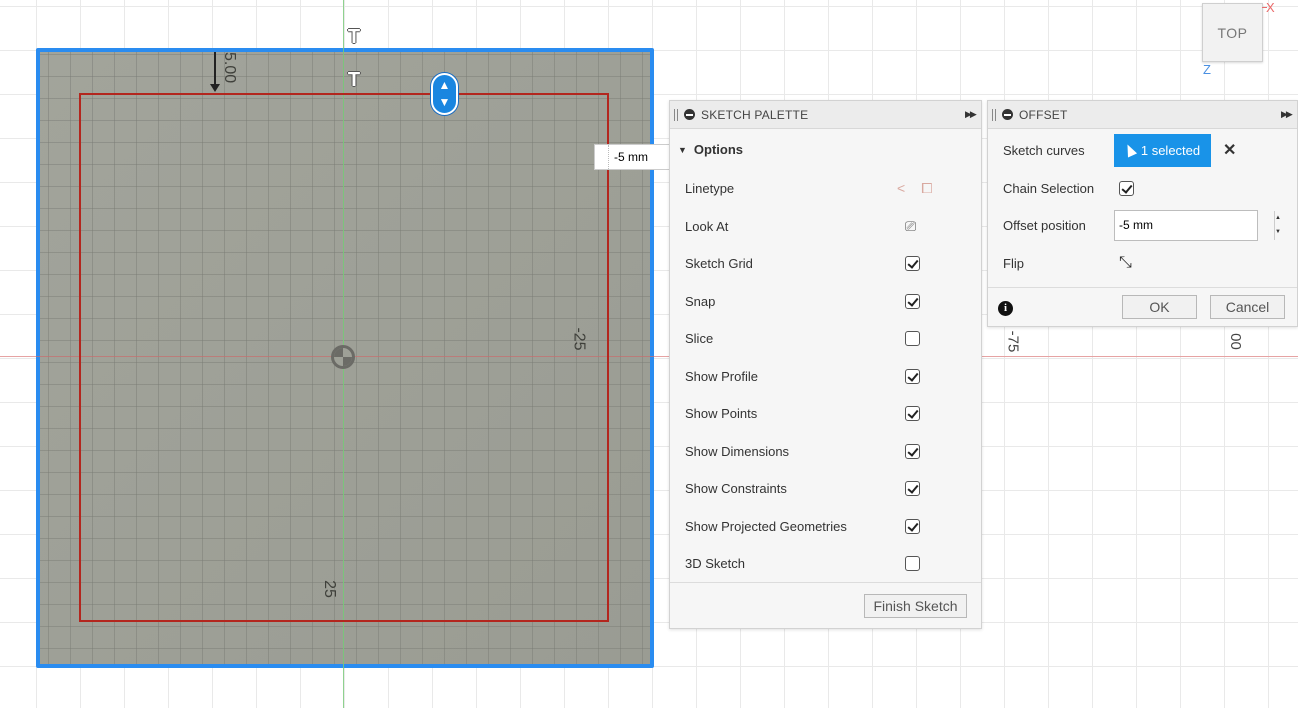  What do you see at coordinates (1170, 150) in the screenshot?
I see `selection-count: 1 selected` at bounding box center [1170, 150].